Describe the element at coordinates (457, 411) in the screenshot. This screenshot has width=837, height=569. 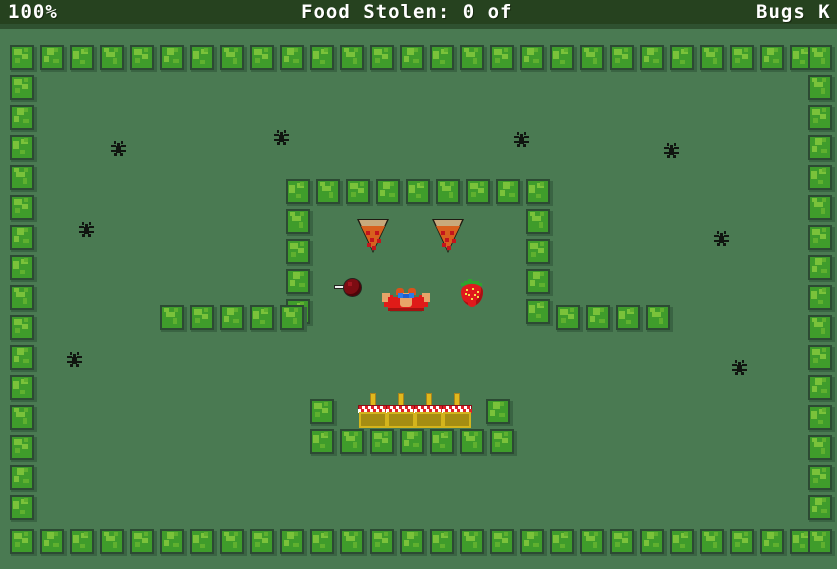
I see `picnic-basket` at that location.